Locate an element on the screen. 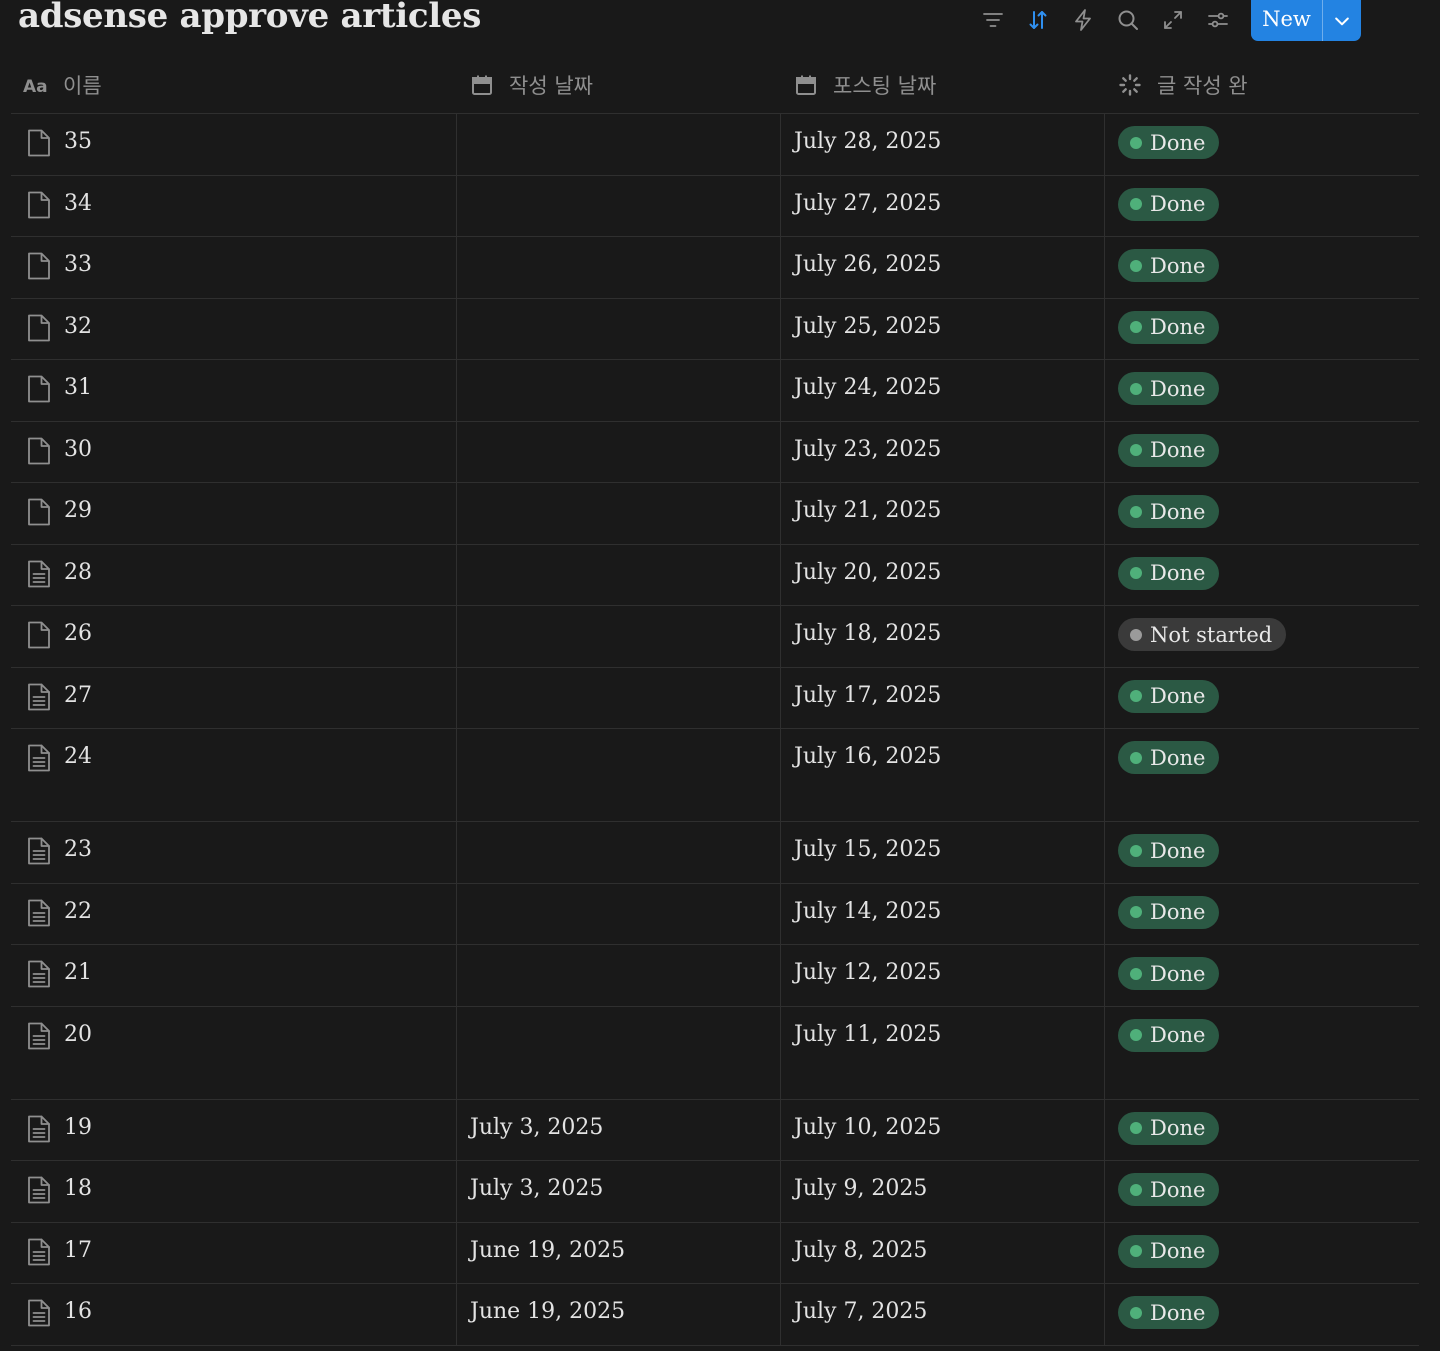 The image size is (1440, 1351). name-cell: 32 is located at coordinates (234, 328).